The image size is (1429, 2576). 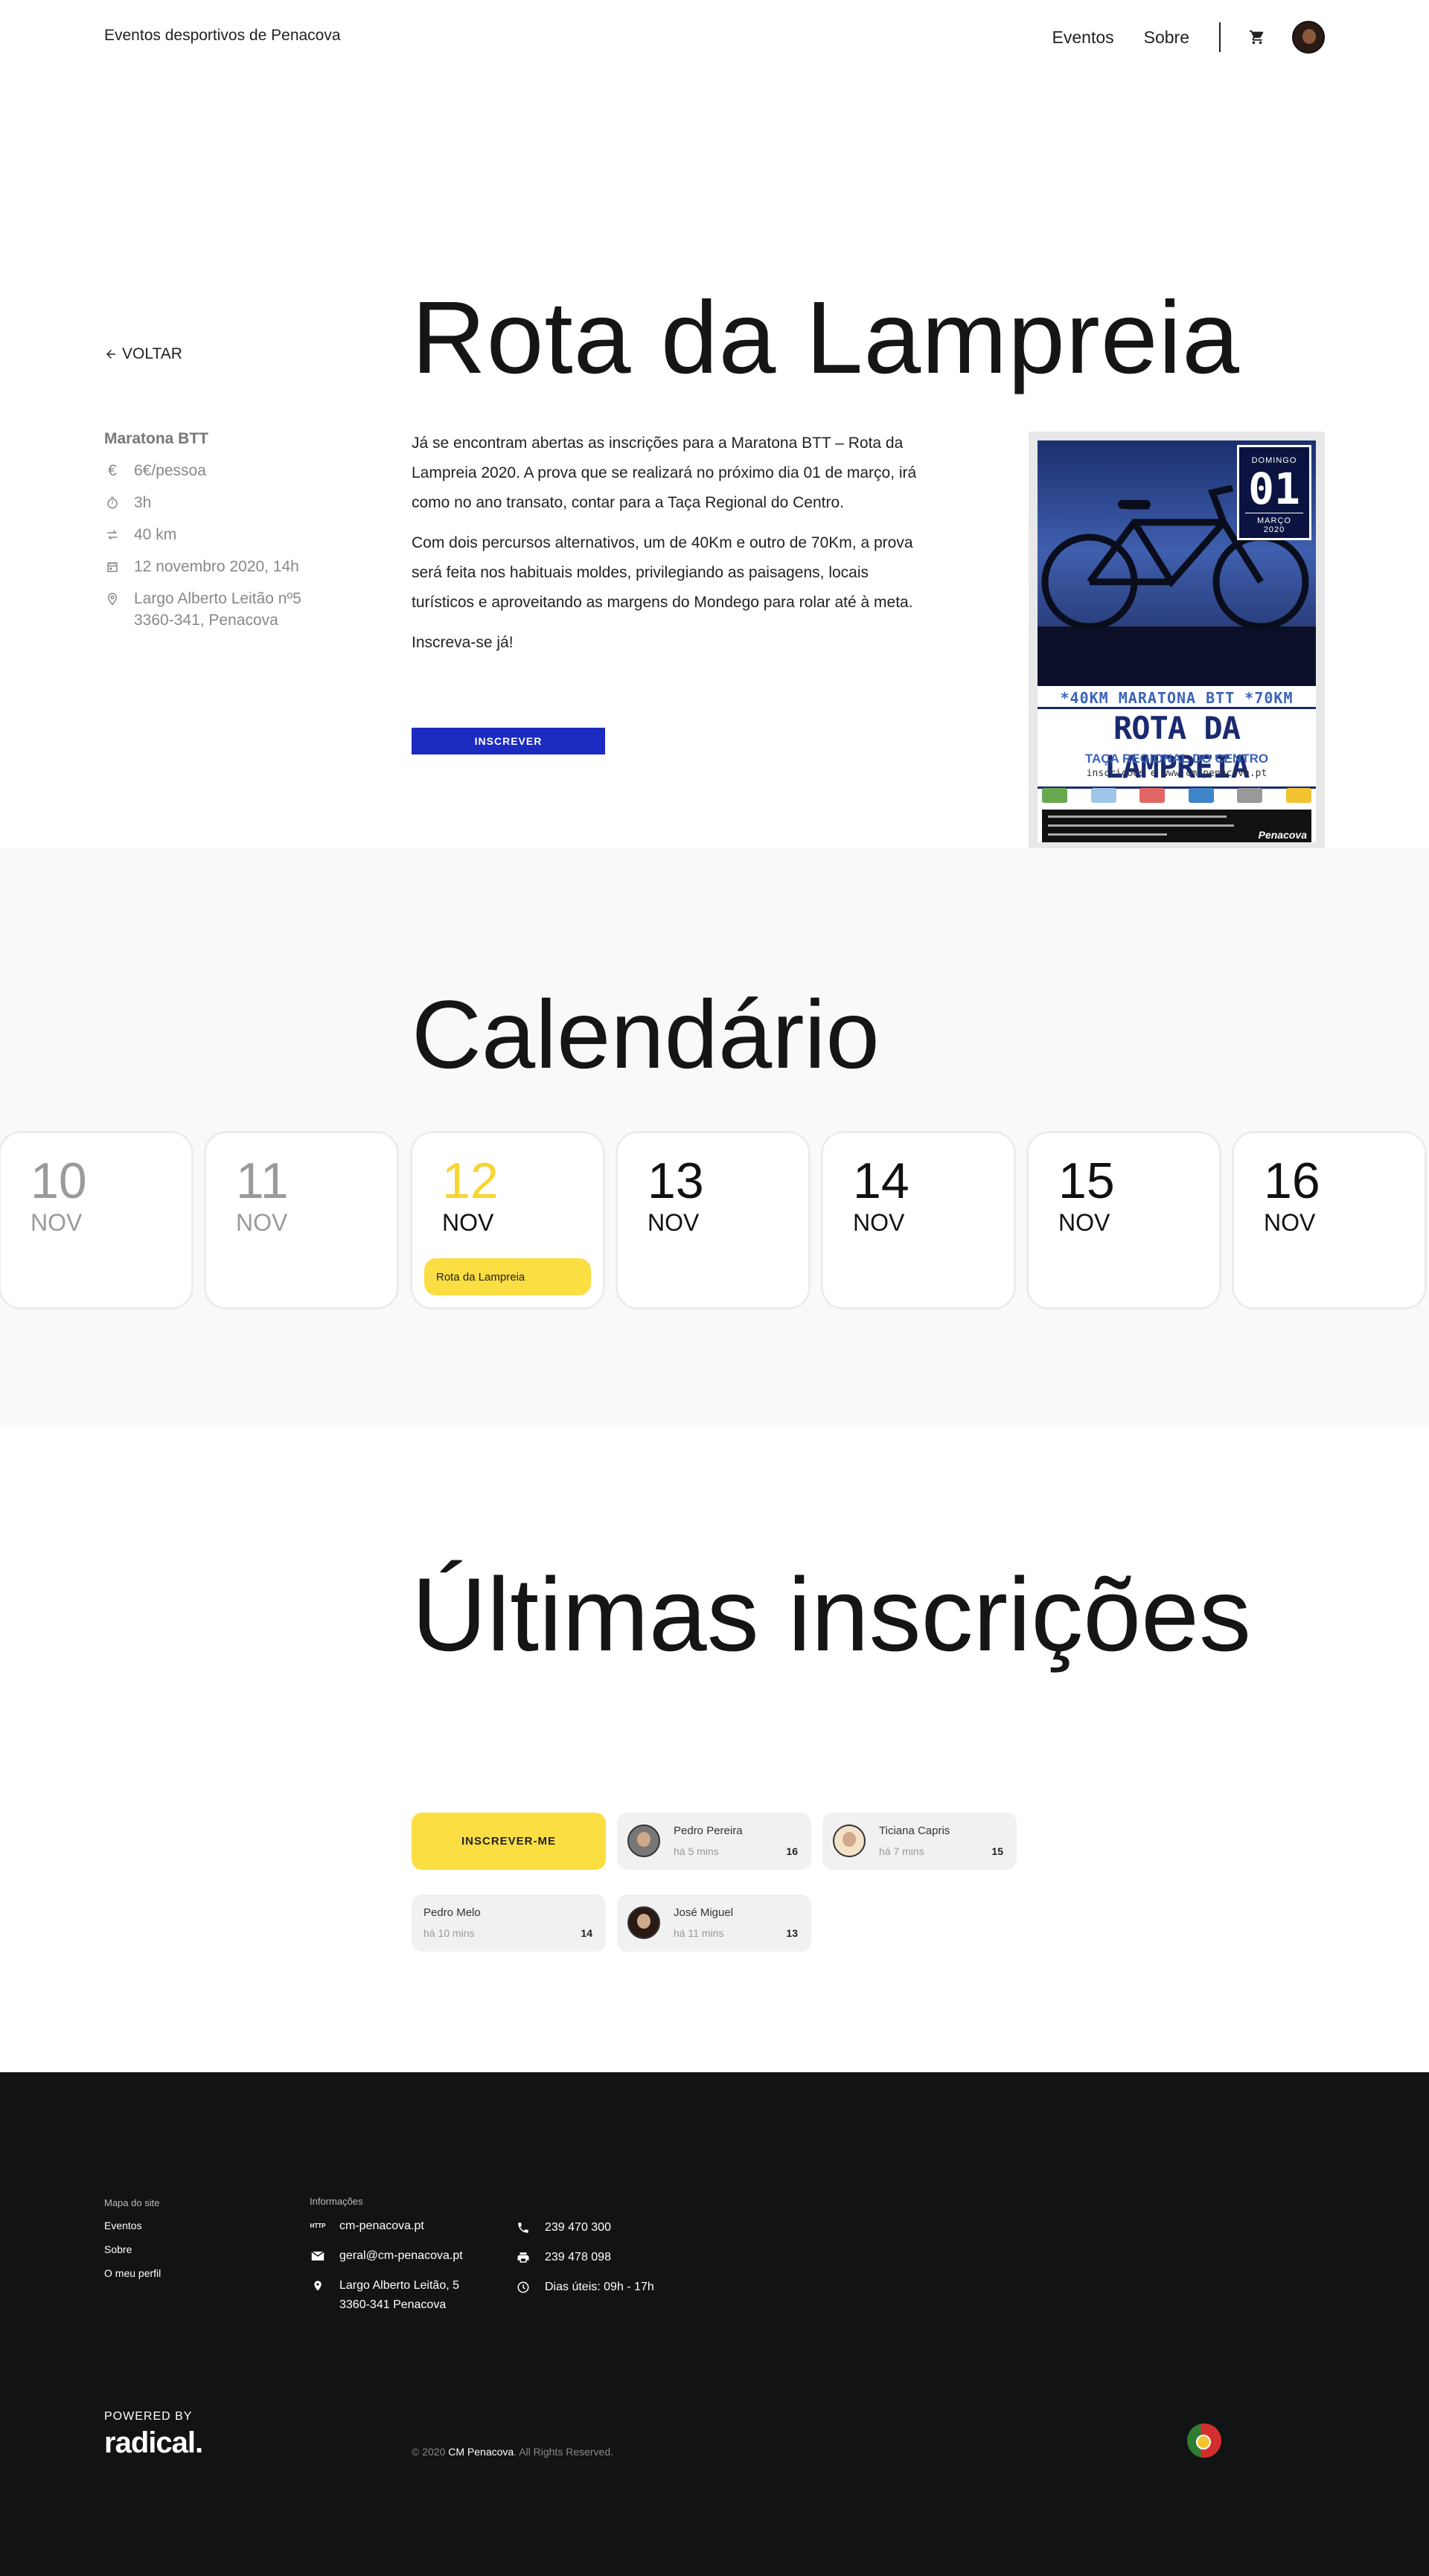 What do you see at coordinates (381, 2226) in the screenshot?
I see `website-value: cm-penacova.pt` at bounding box center [381, 2226].